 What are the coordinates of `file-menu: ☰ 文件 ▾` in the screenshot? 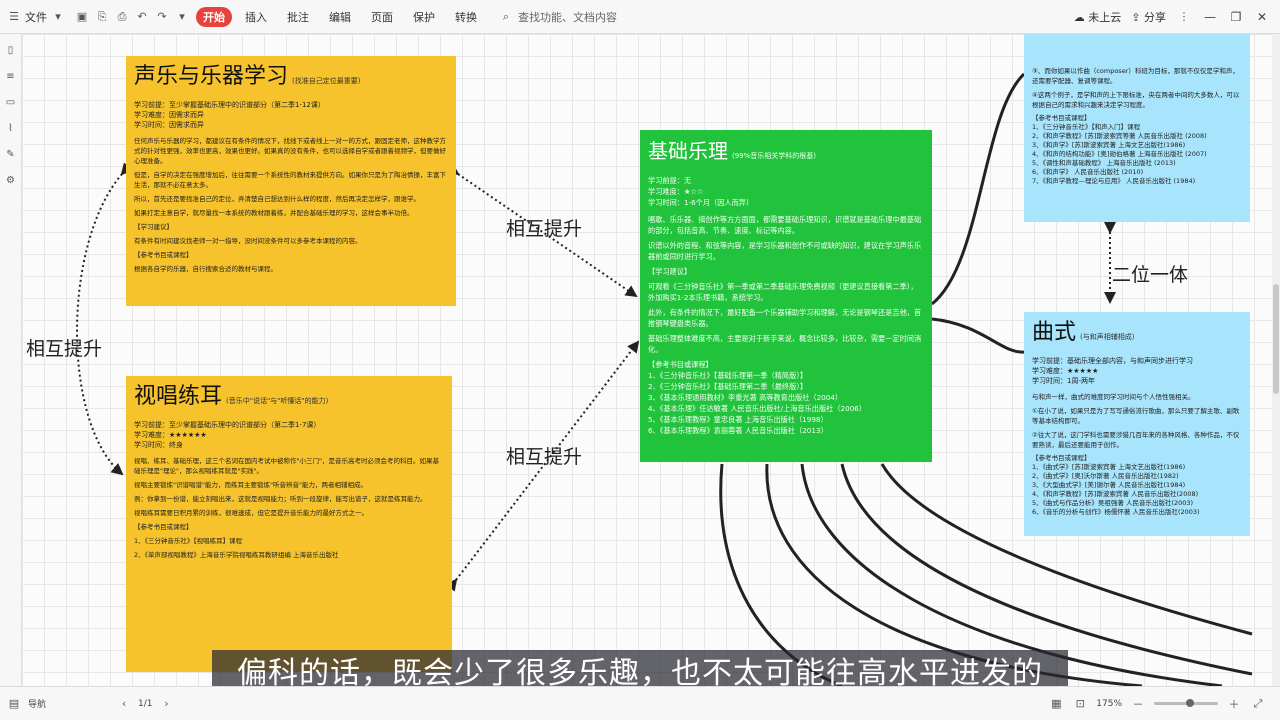 It's located at (36, 17).